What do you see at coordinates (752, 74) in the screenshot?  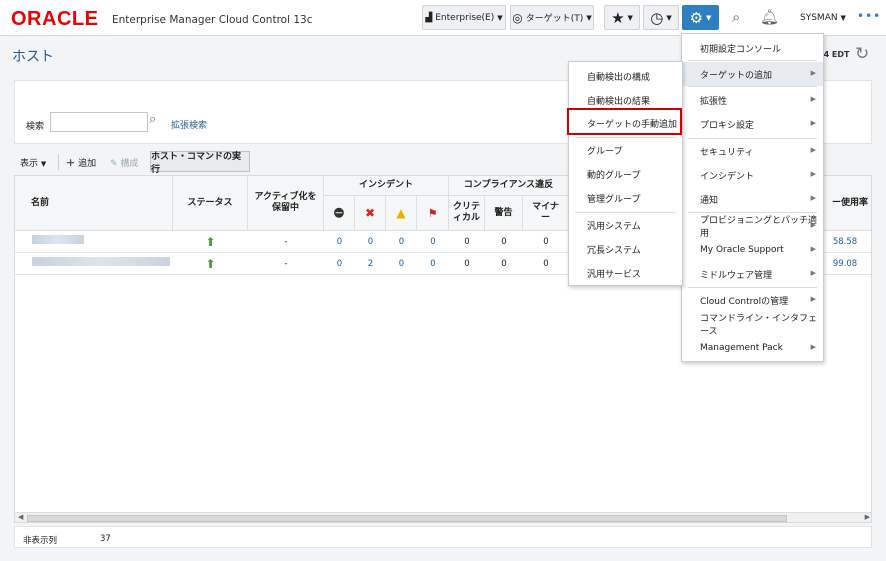 I see `menu-item-add-target: ターゲットの追加 ▶` at bounding box center [752, 74].